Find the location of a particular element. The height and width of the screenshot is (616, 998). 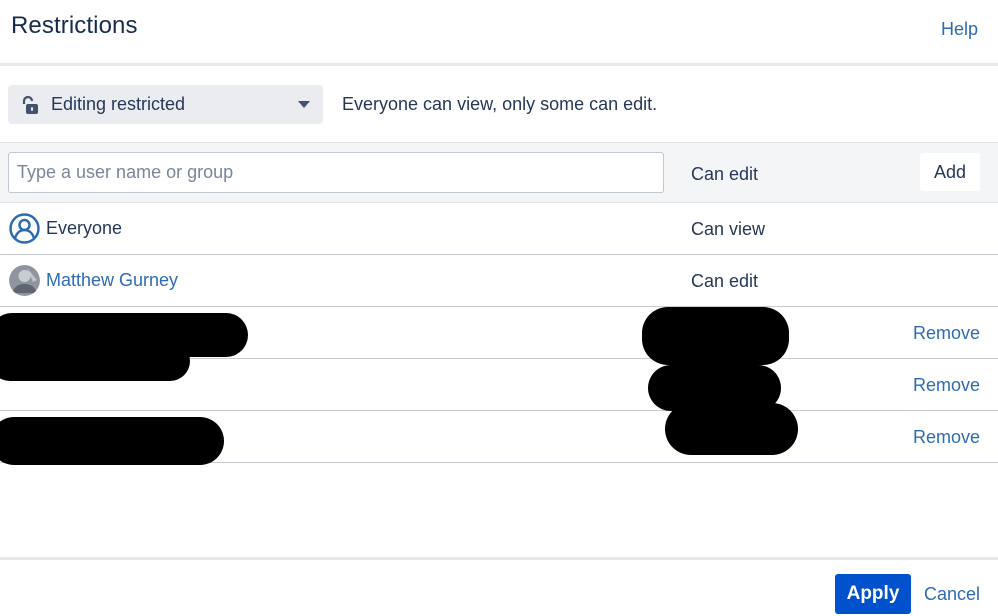

entry-permission: Can edit is located at coordinates (725, 281).